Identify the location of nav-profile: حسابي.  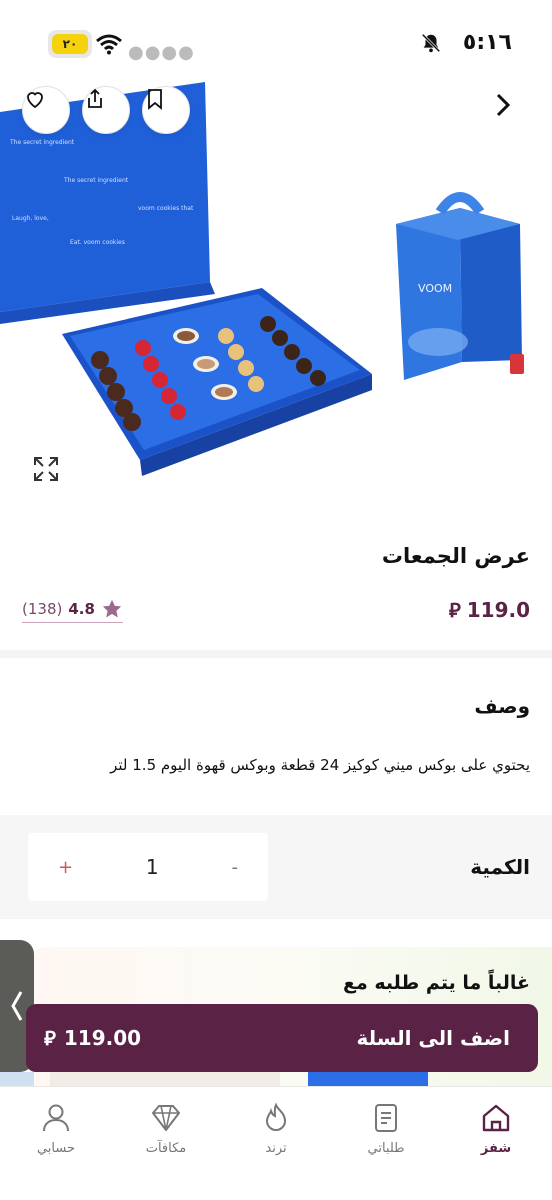
(56, 1128).